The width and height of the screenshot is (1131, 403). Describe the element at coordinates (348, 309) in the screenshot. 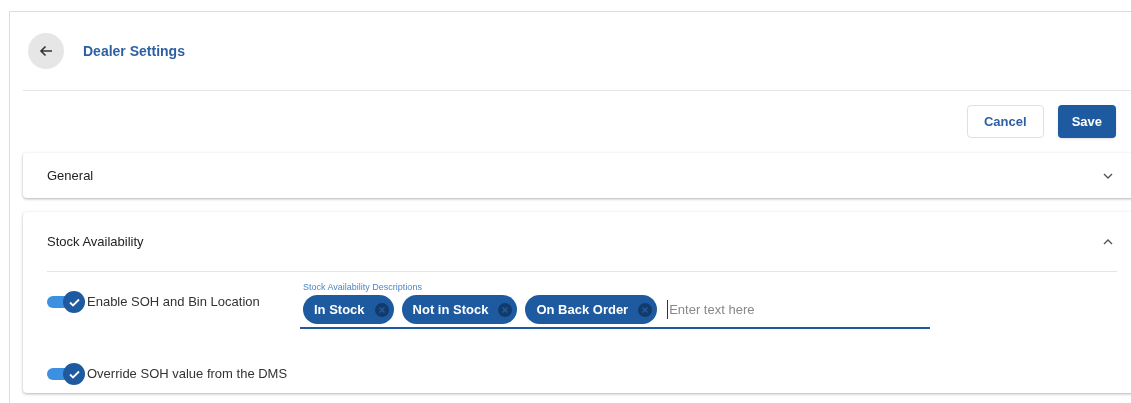

I see `chip: In Stock` at that location.